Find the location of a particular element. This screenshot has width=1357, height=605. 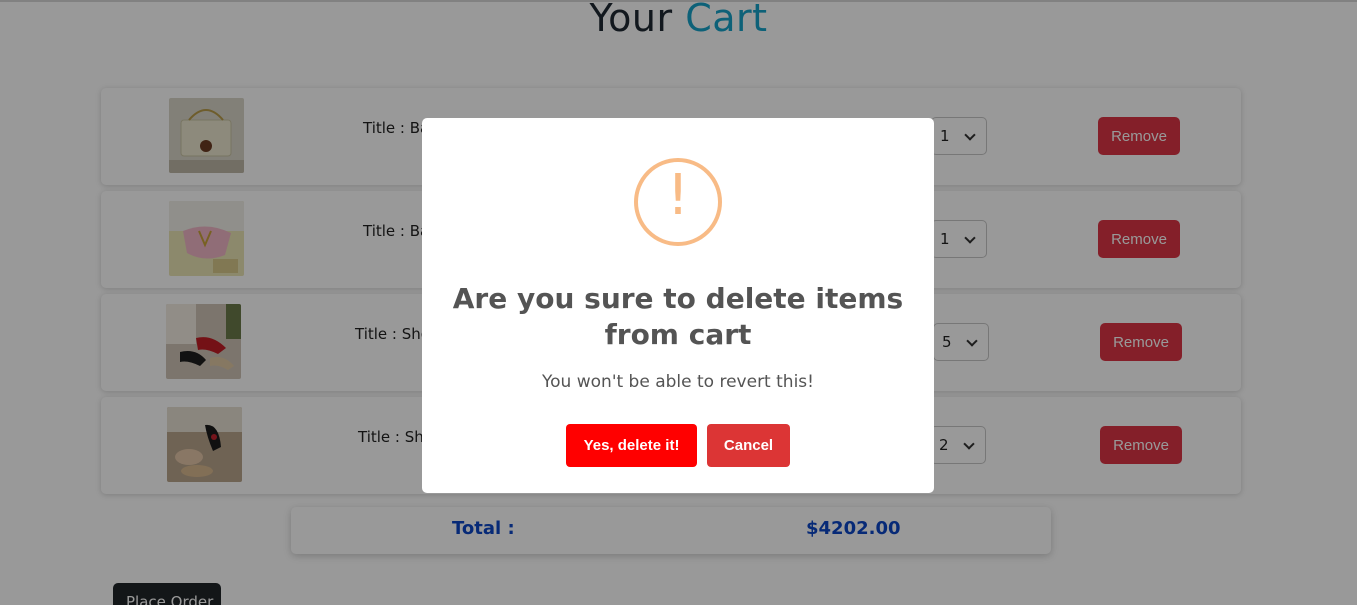

dialog-title: Are you sure to delete items from cart is located at coordinates (678, 316).